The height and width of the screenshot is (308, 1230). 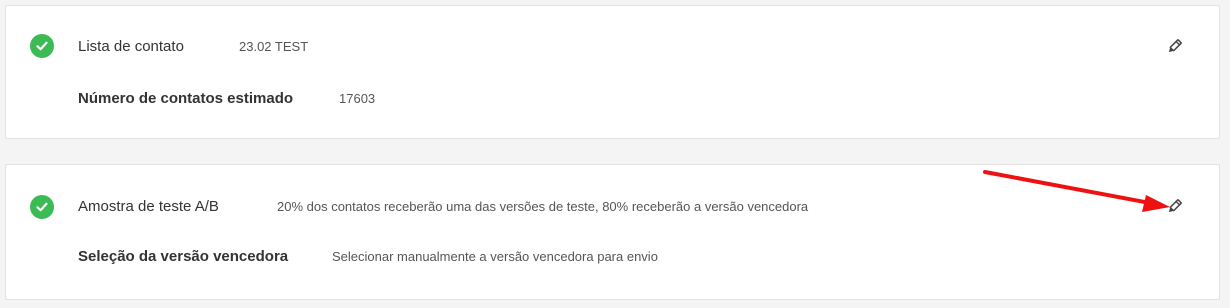 What do you see at coordinates (193, 46) in the screenshot?
I see `contact-list-row: Lista de contato 23.02 TEST` at bounding box center [193, 46].